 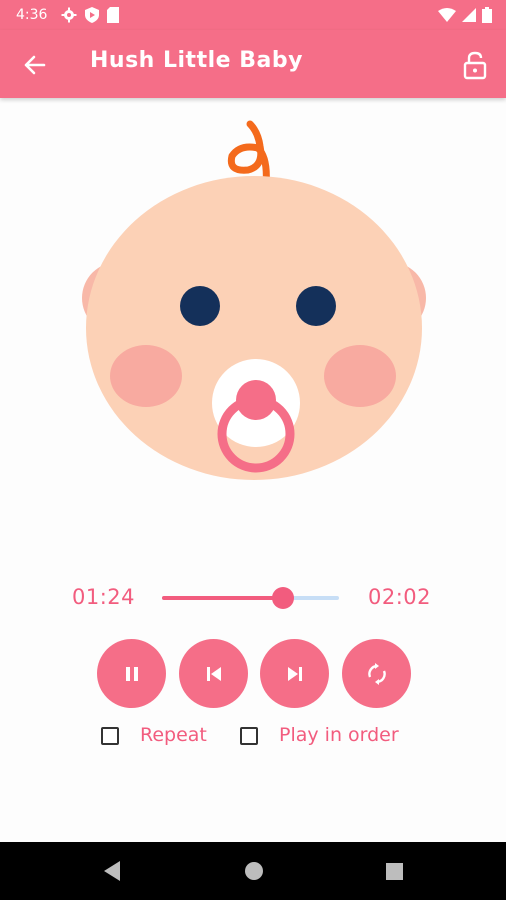 I want to click on wifi-icon, so click(x=447, y=15).